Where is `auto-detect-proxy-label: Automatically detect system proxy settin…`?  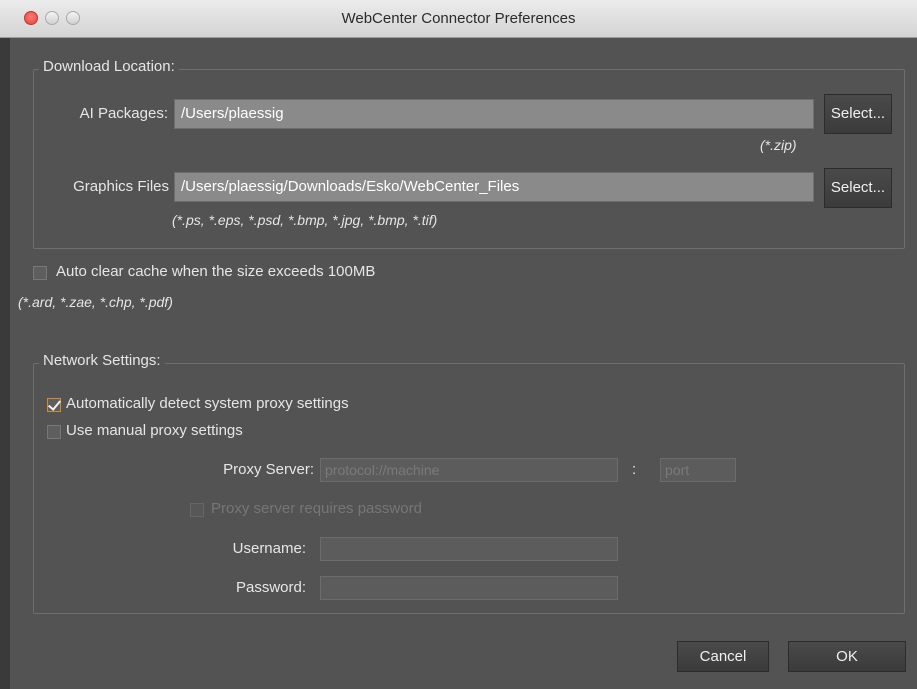
auto-detect-proxy-label: Automatically detect system proxy settin… is located at coordinates (207, 403).